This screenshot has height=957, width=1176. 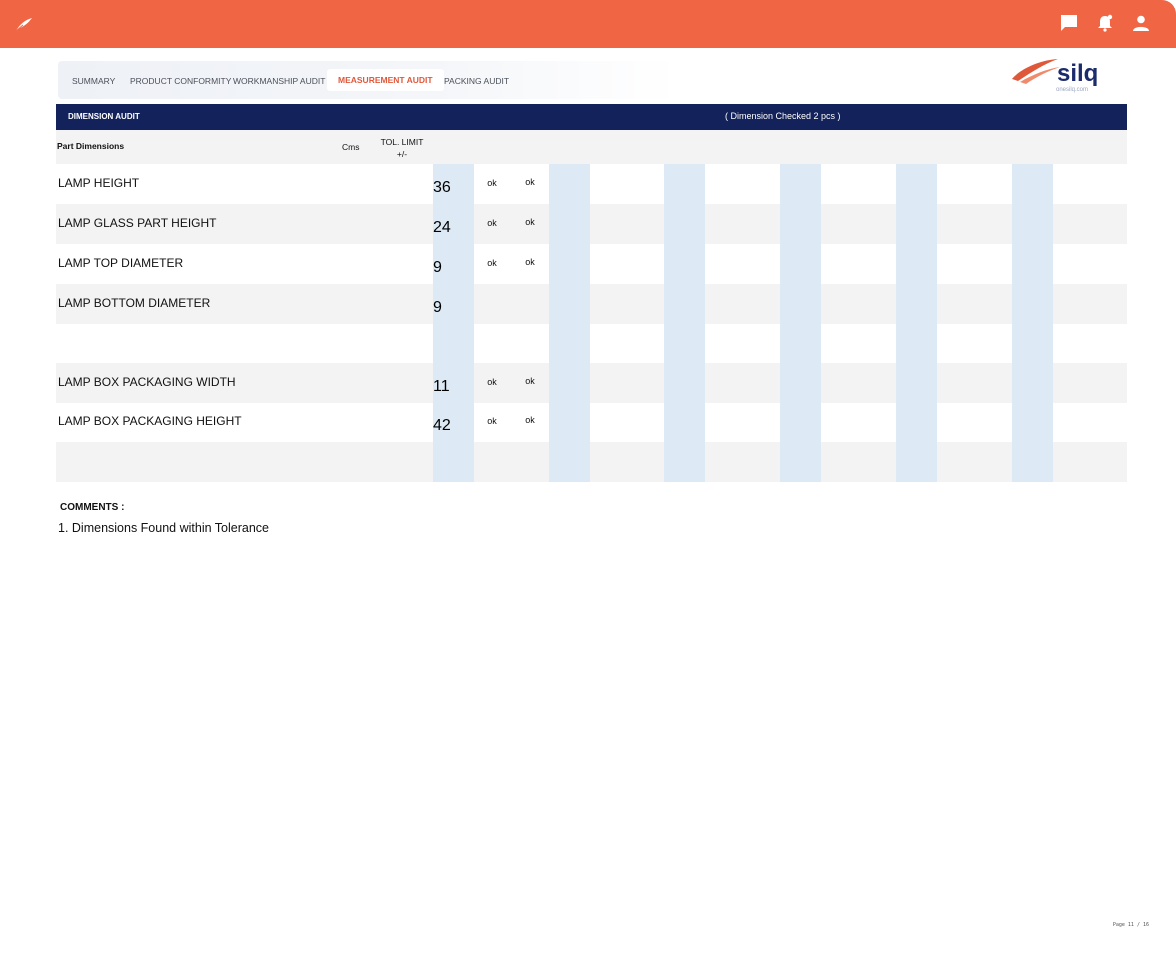 I want to click on row-name: LAMP TOP DIAMETER, so click(x=121, y=263).